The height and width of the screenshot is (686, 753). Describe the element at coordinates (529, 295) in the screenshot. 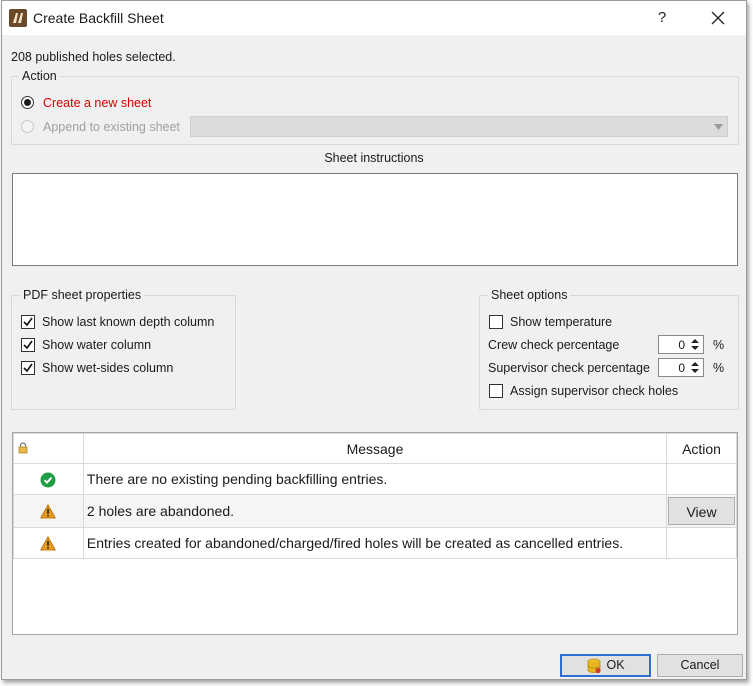

I see `sheet-options-legend: Sheet options` at that location.